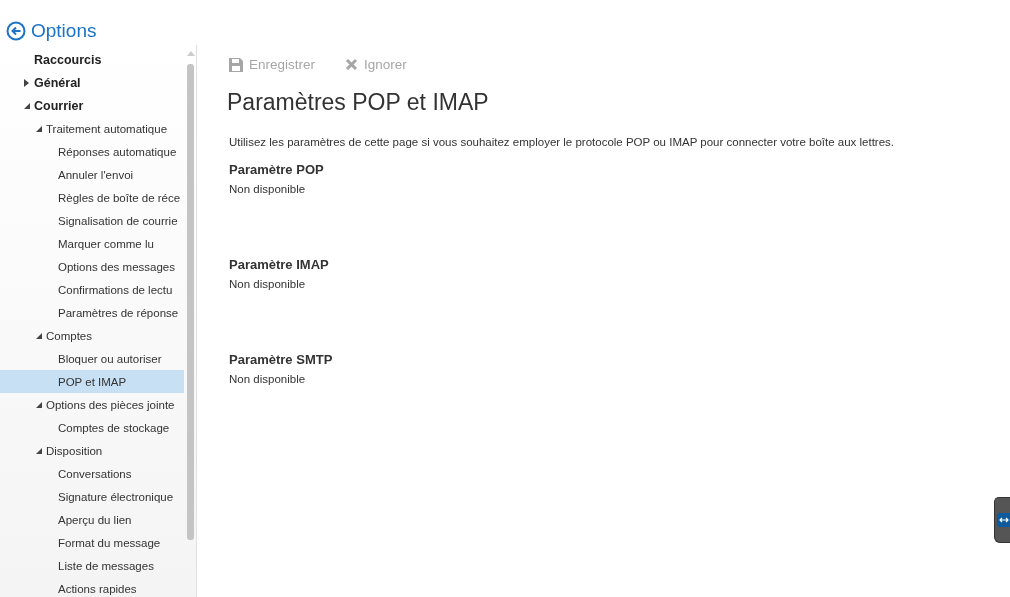  What do you see at coordinates (277, 169) in the screenshot?
I see `section-heading: Paramètre POP` at bounding box center [277, 169].